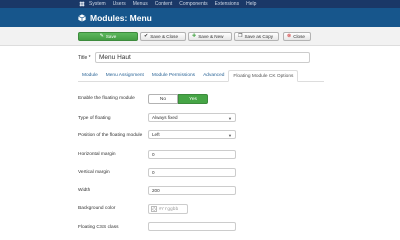 Image resolution: width=400 pixels, height=240 pixels. Describe the element at coordinates (97, 4) in the screenshot. I see `nav-item-system: System` at that location.